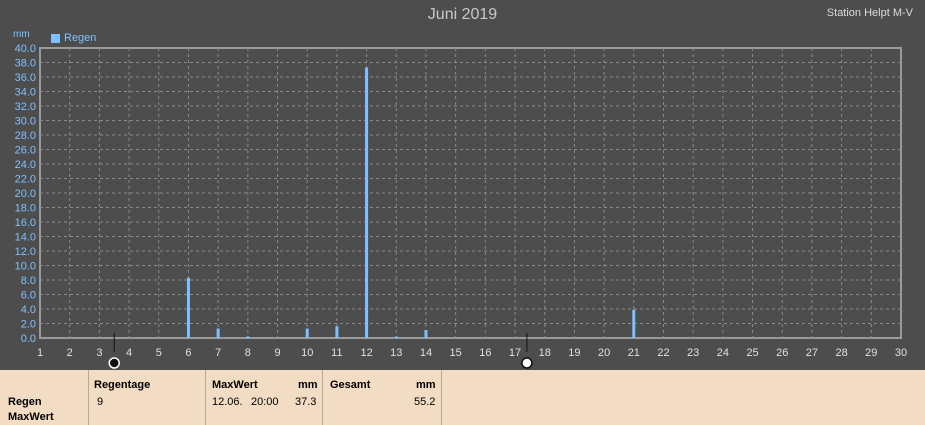  I want to click on y-tick-label: 22.0, so click(25, 180).